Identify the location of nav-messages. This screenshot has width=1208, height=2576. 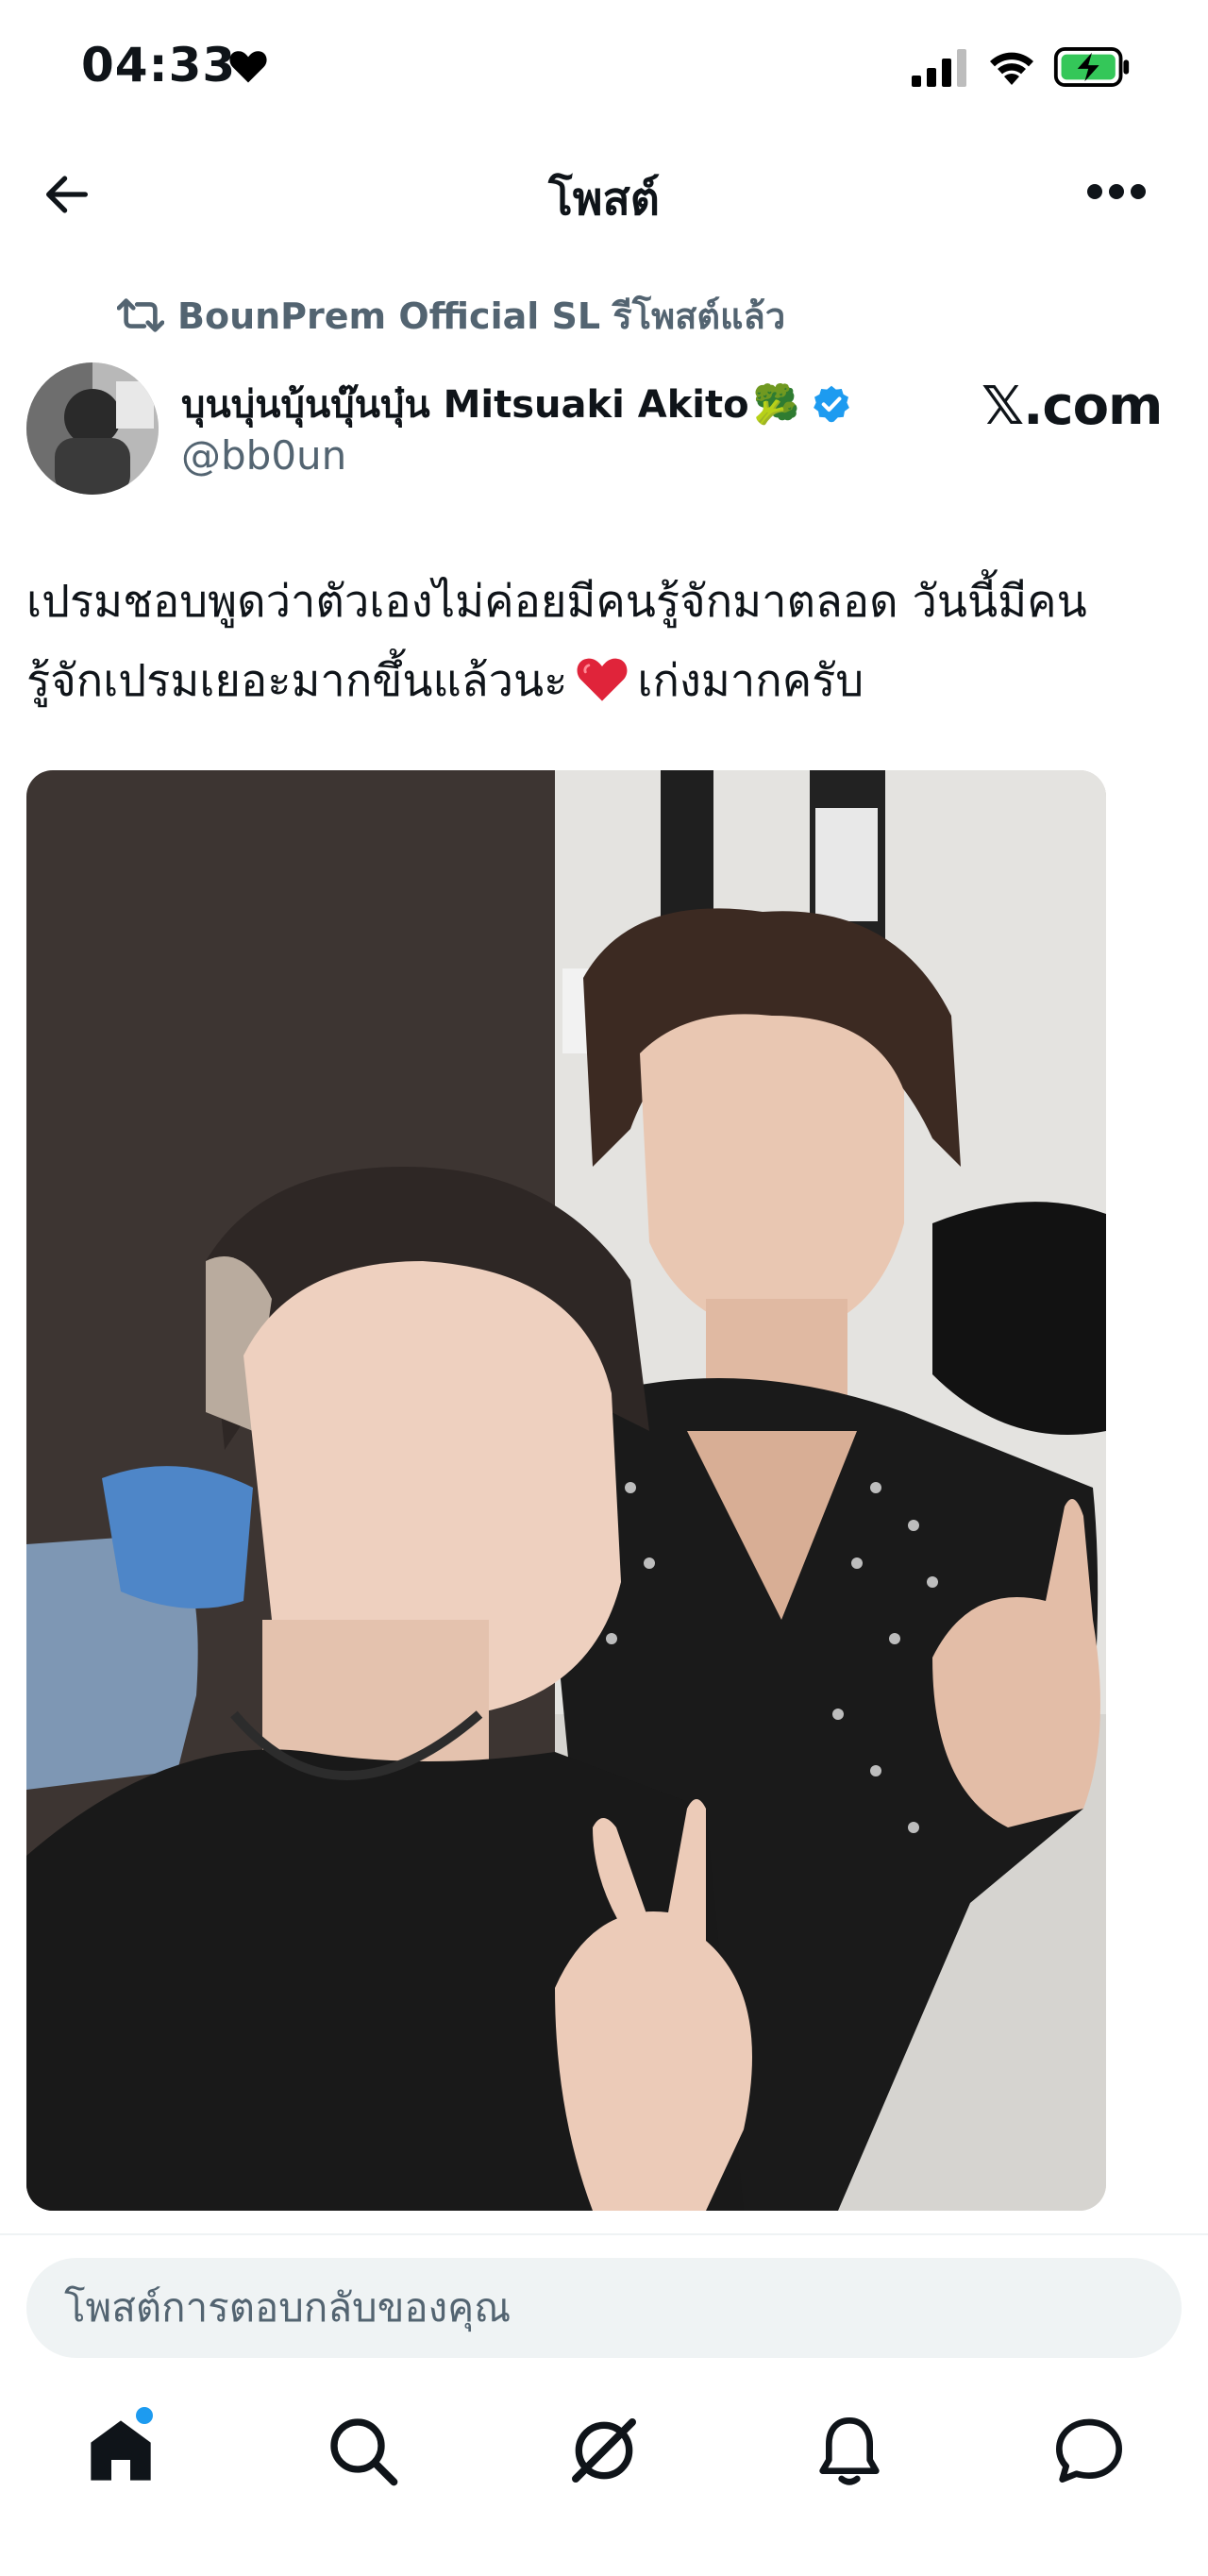
(1089, 2450).